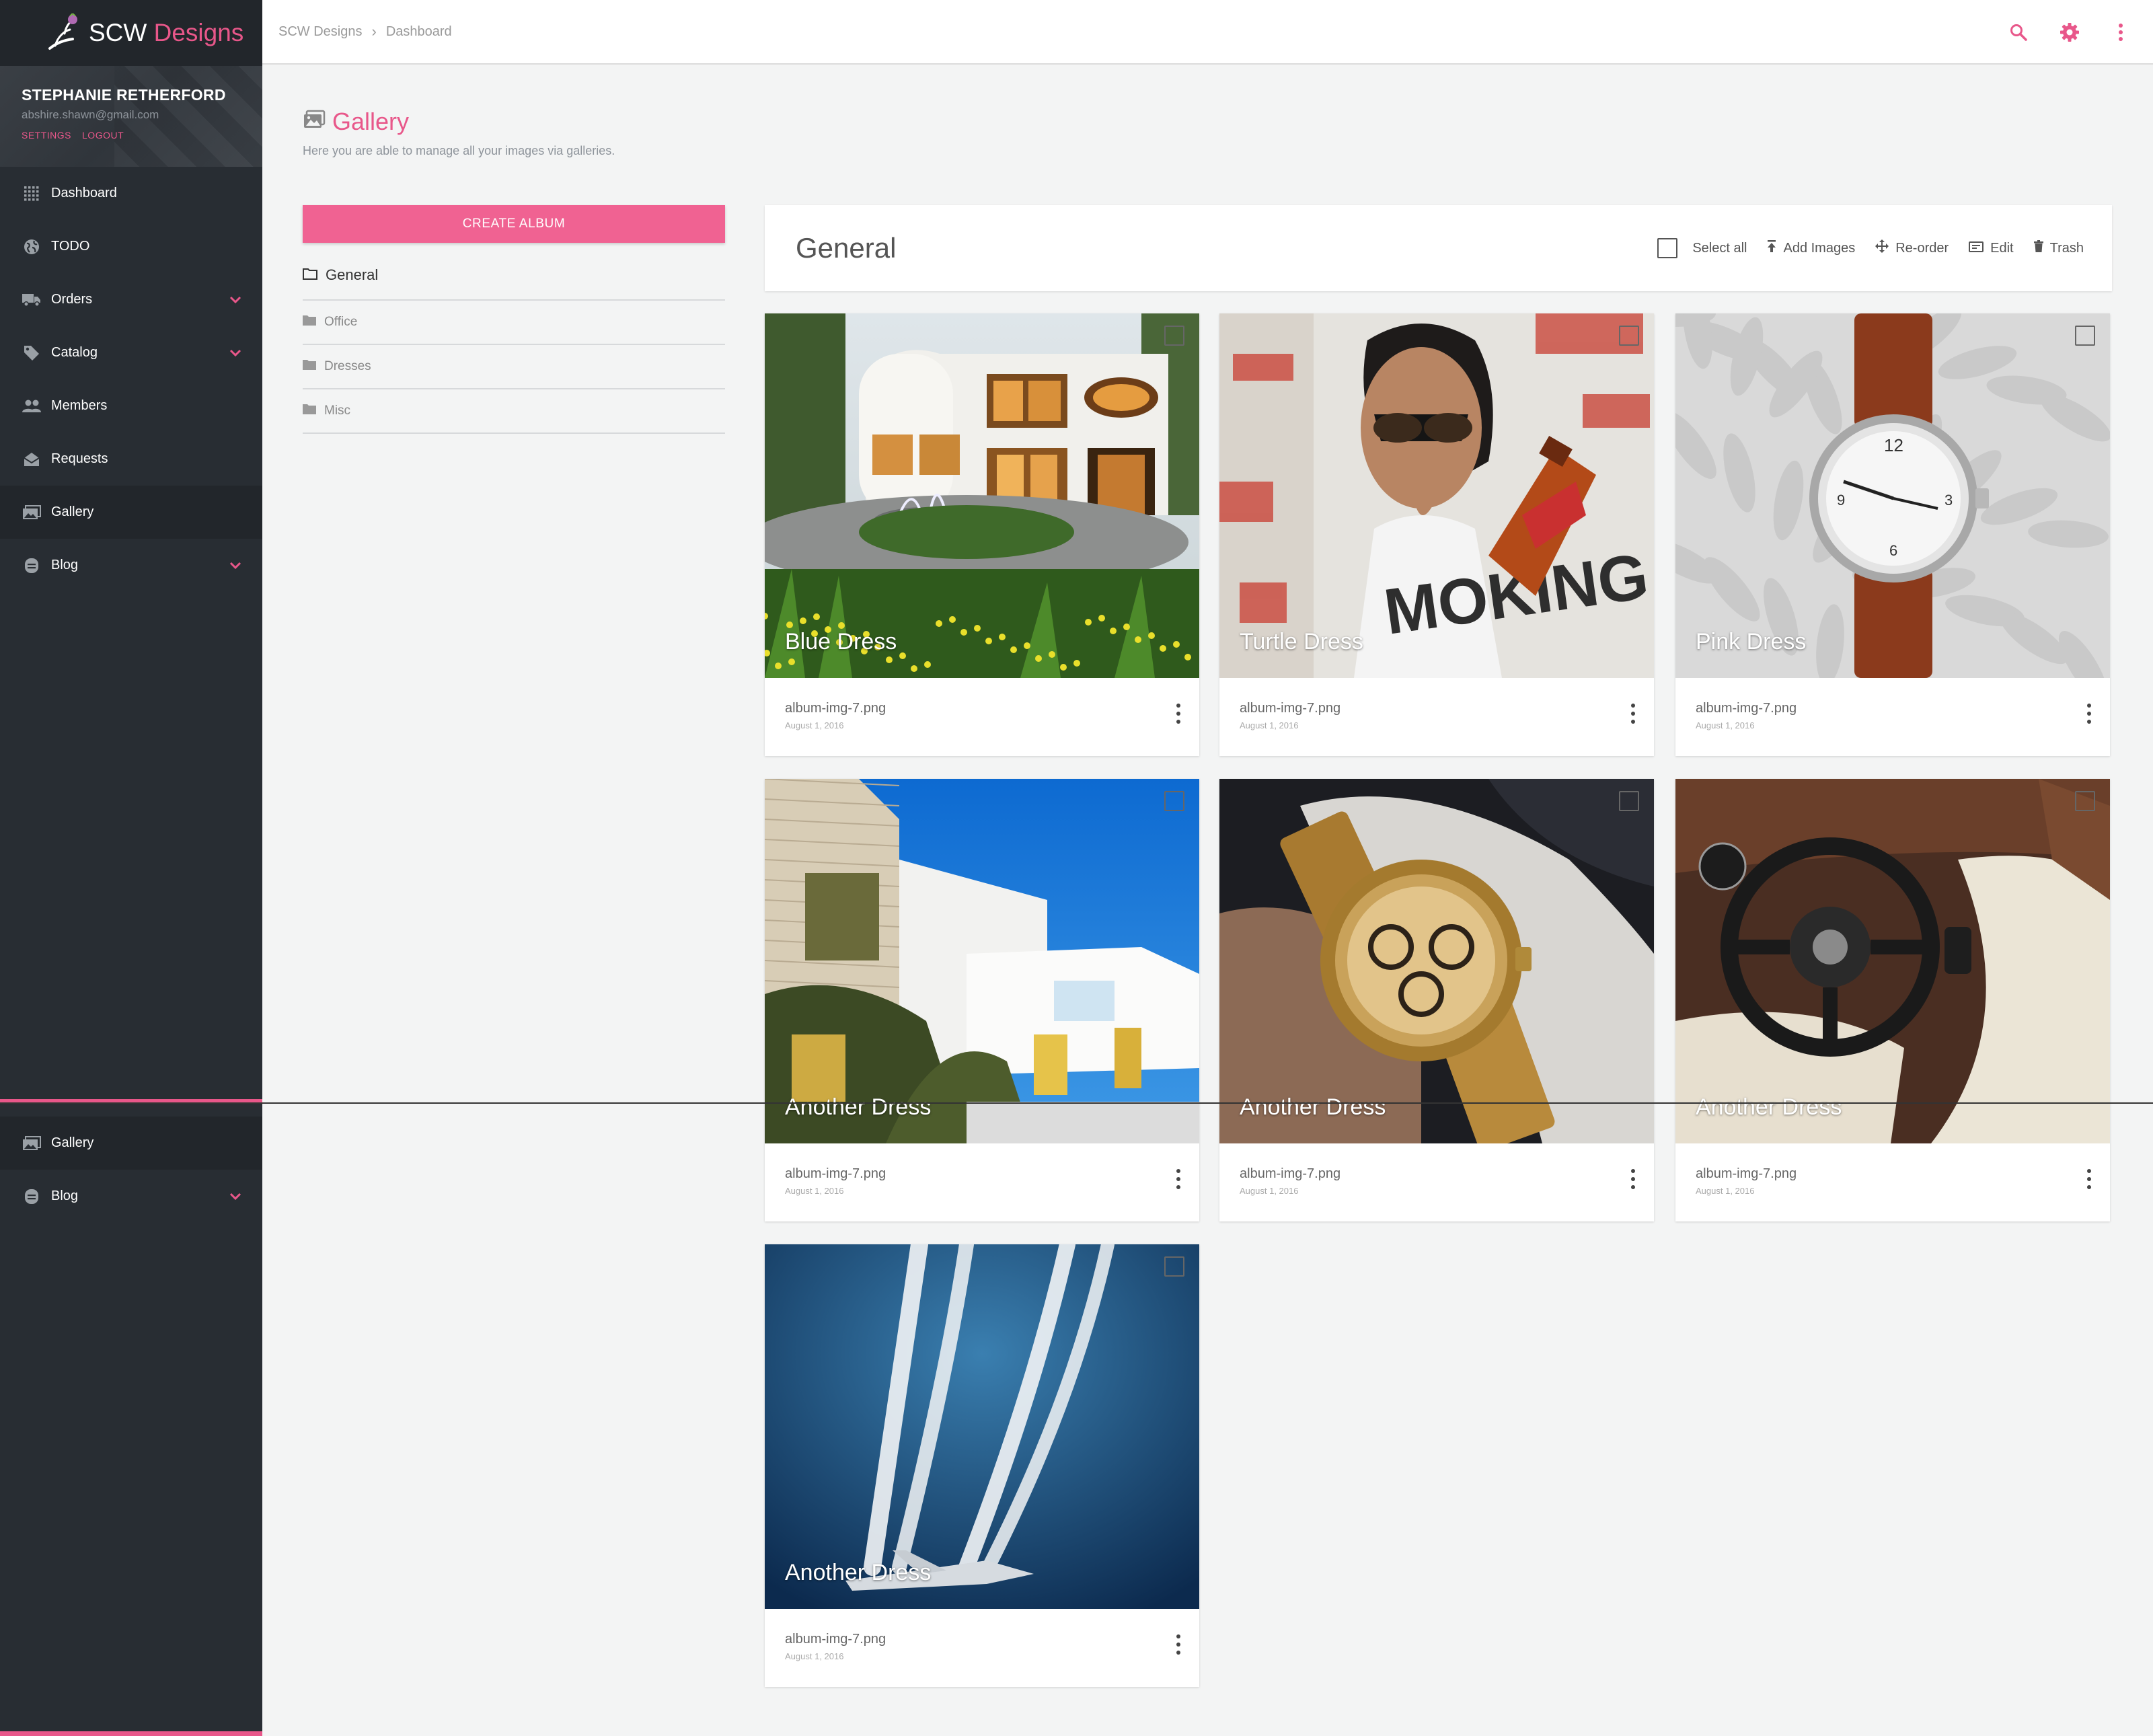 The width and height of the screenshot is (2153, 1736). I want to click on folder-open-icon, so click(310, 275).